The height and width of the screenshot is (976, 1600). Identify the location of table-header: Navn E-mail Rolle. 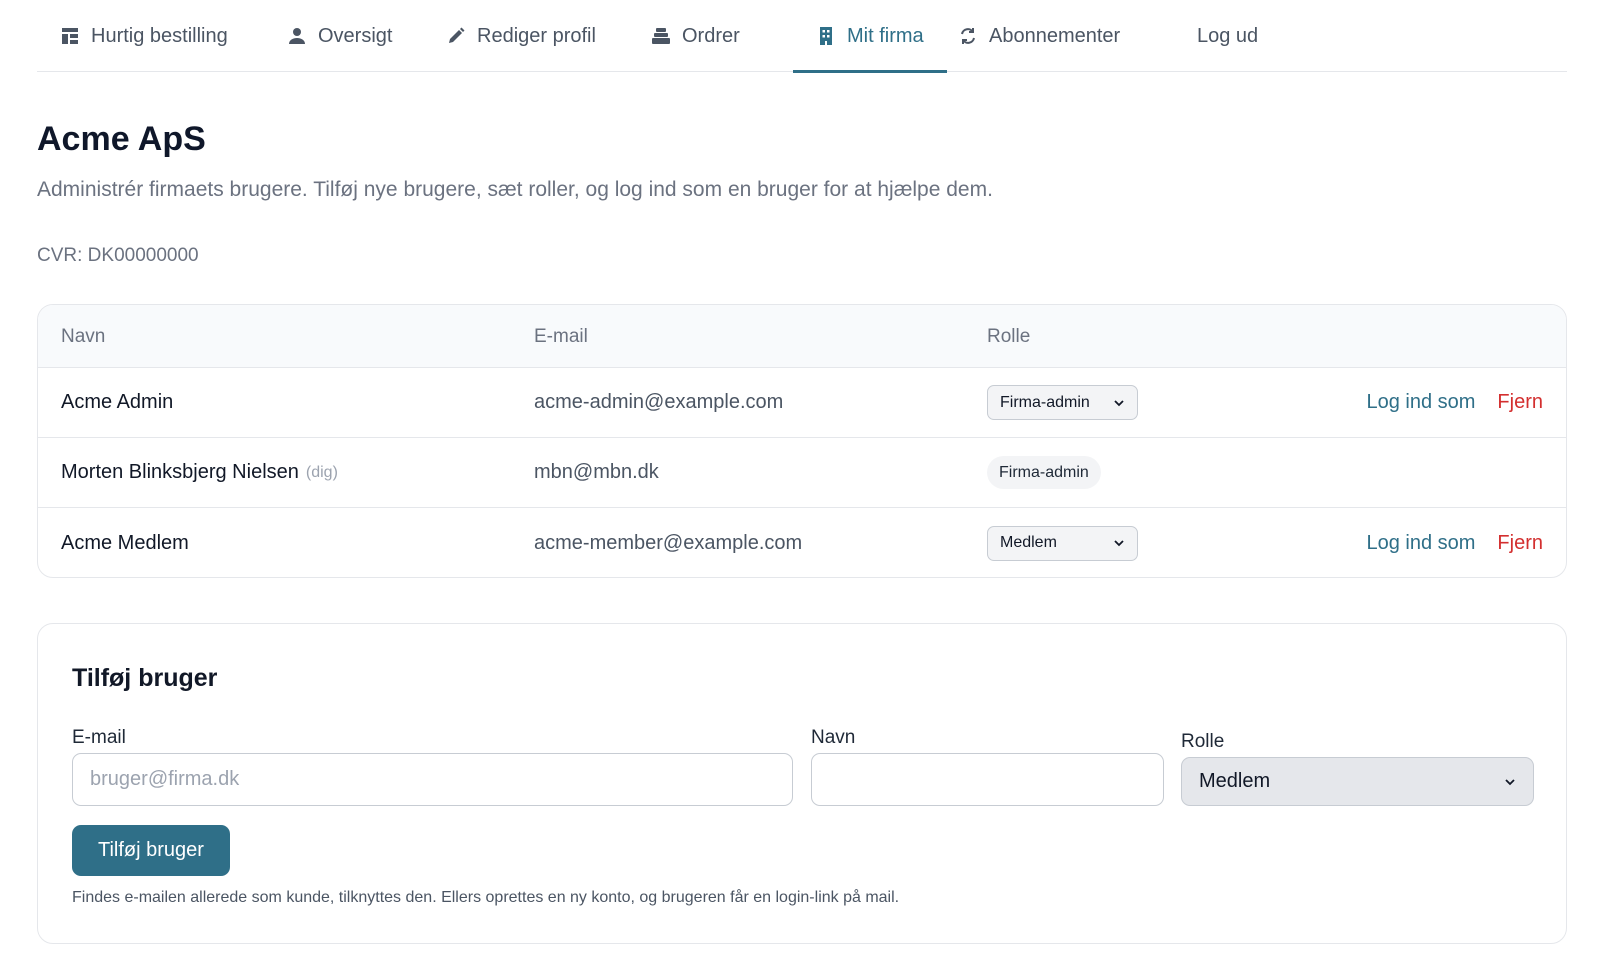
(802, 336).